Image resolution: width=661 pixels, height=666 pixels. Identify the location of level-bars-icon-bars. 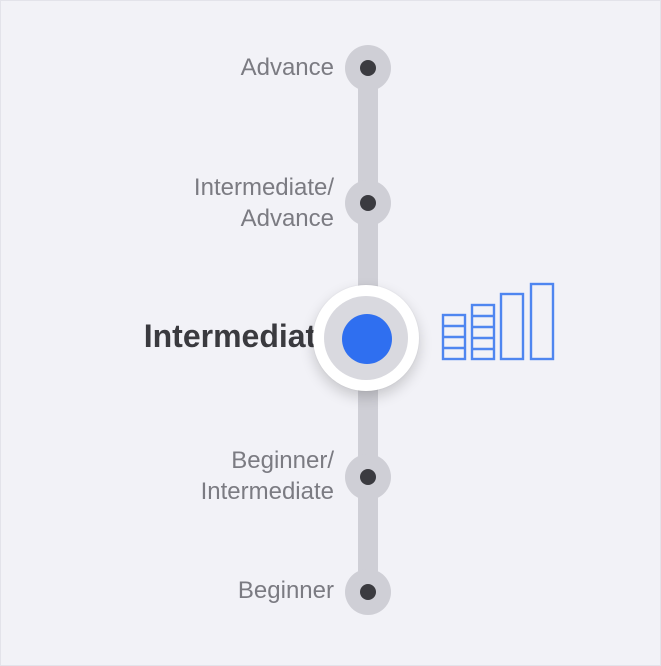
(498, 321).